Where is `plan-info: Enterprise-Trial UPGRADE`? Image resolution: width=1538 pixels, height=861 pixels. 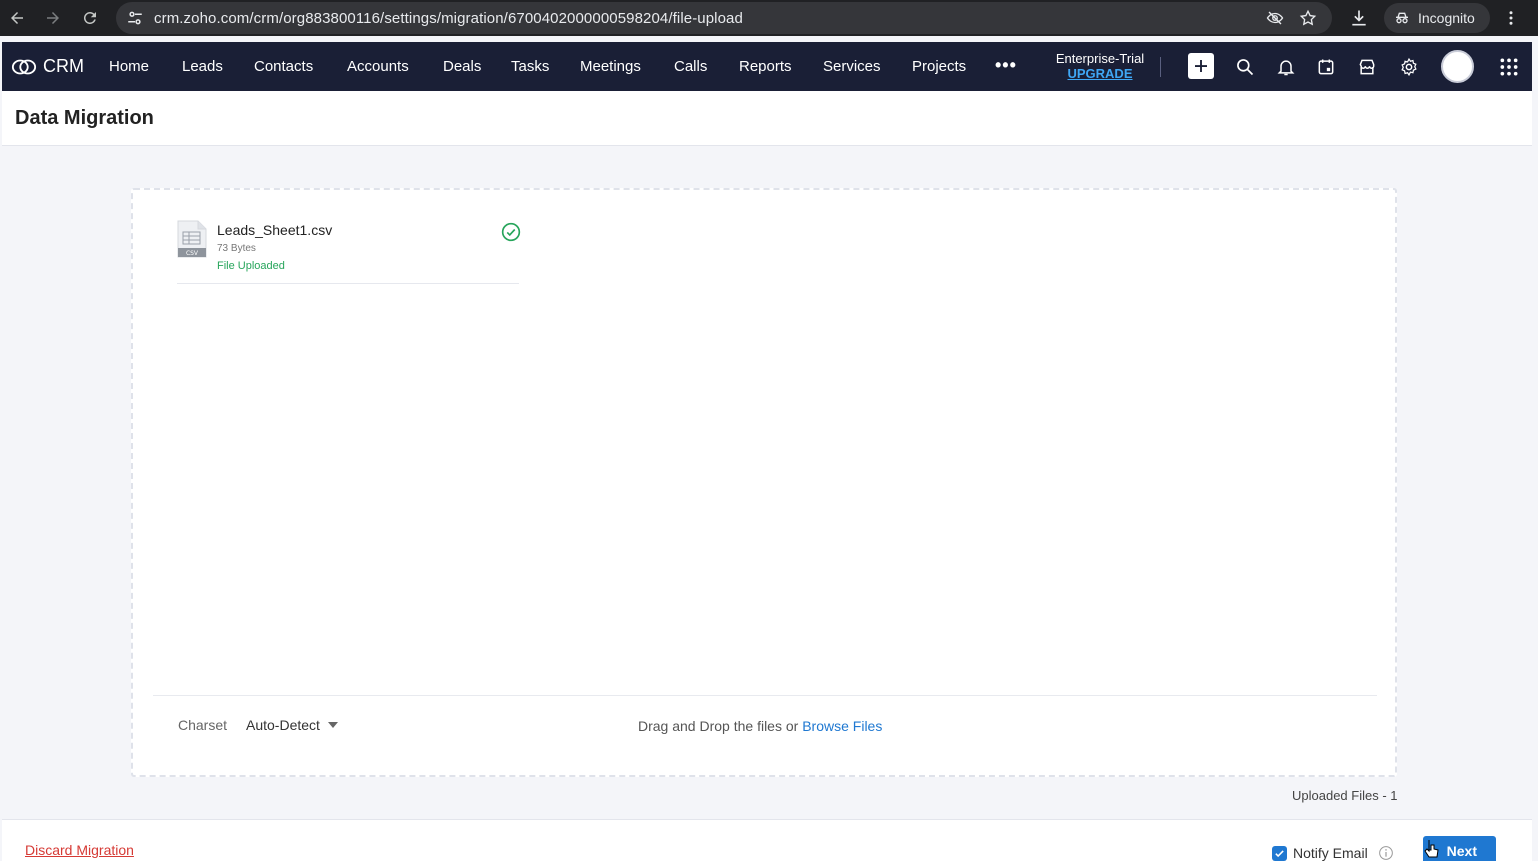
plan-info: Enterprise-Trial UPGRADE is located at coordinates (1100, 66).